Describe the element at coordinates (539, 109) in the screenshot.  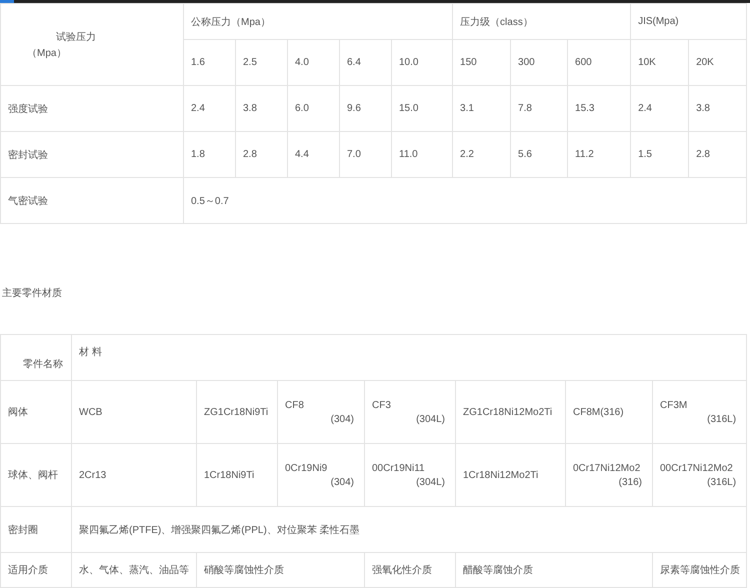
I see `table-cell: 7.8` at that location.